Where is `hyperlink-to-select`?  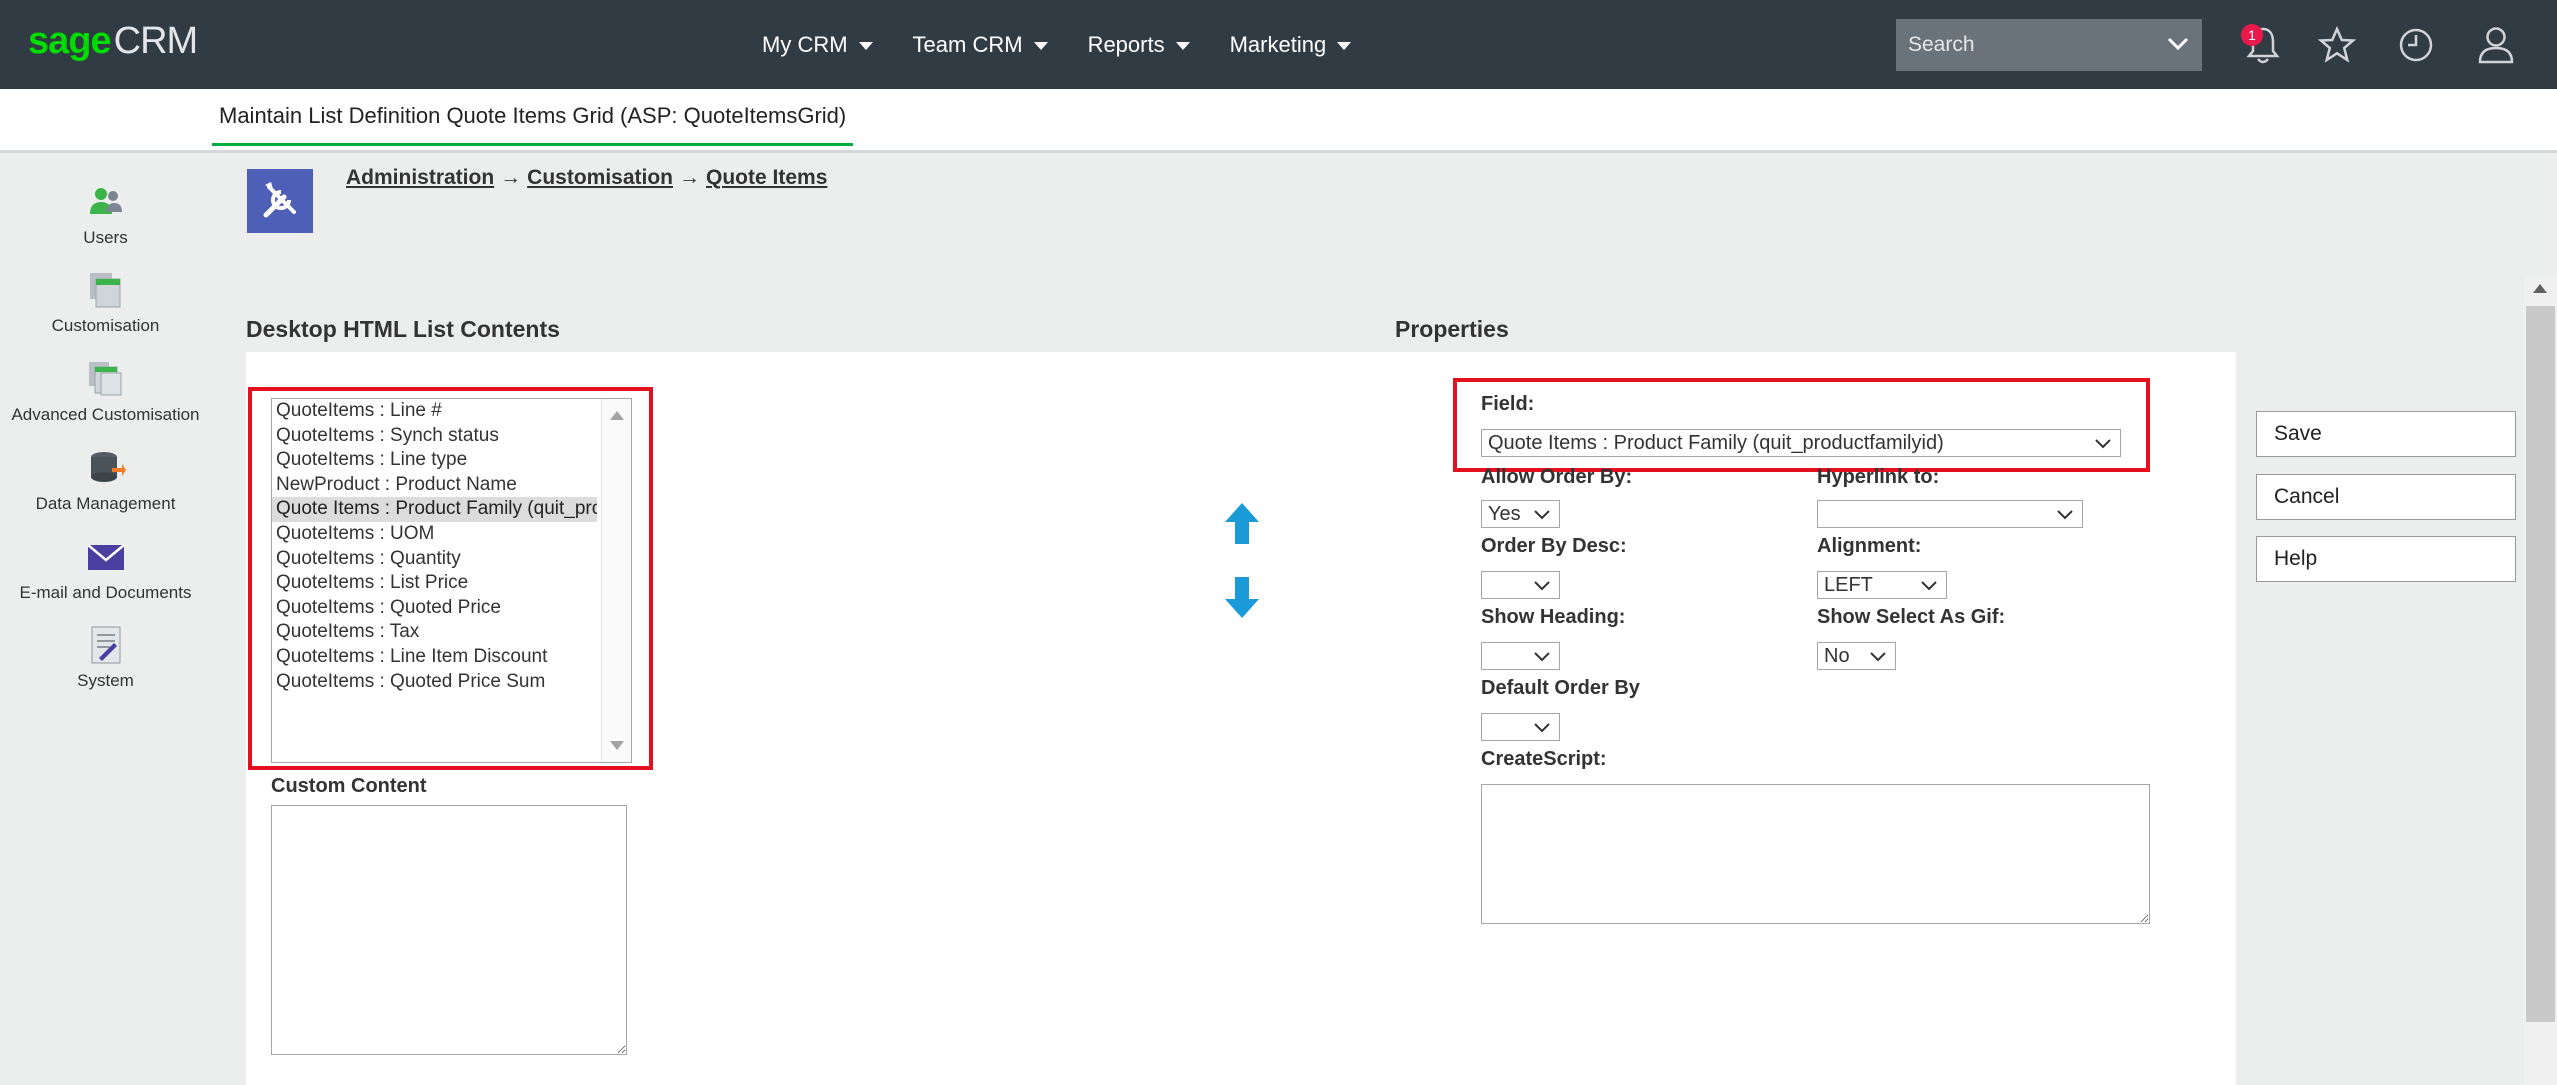 hyperlink-to-select is located at coordinates (1950, 514).